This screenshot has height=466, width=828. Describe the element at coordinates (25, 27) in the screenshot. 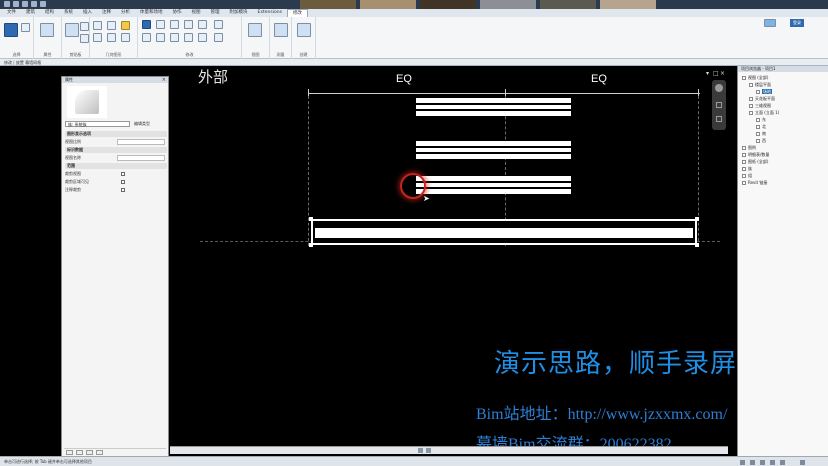

I see `select-icon` at that location.